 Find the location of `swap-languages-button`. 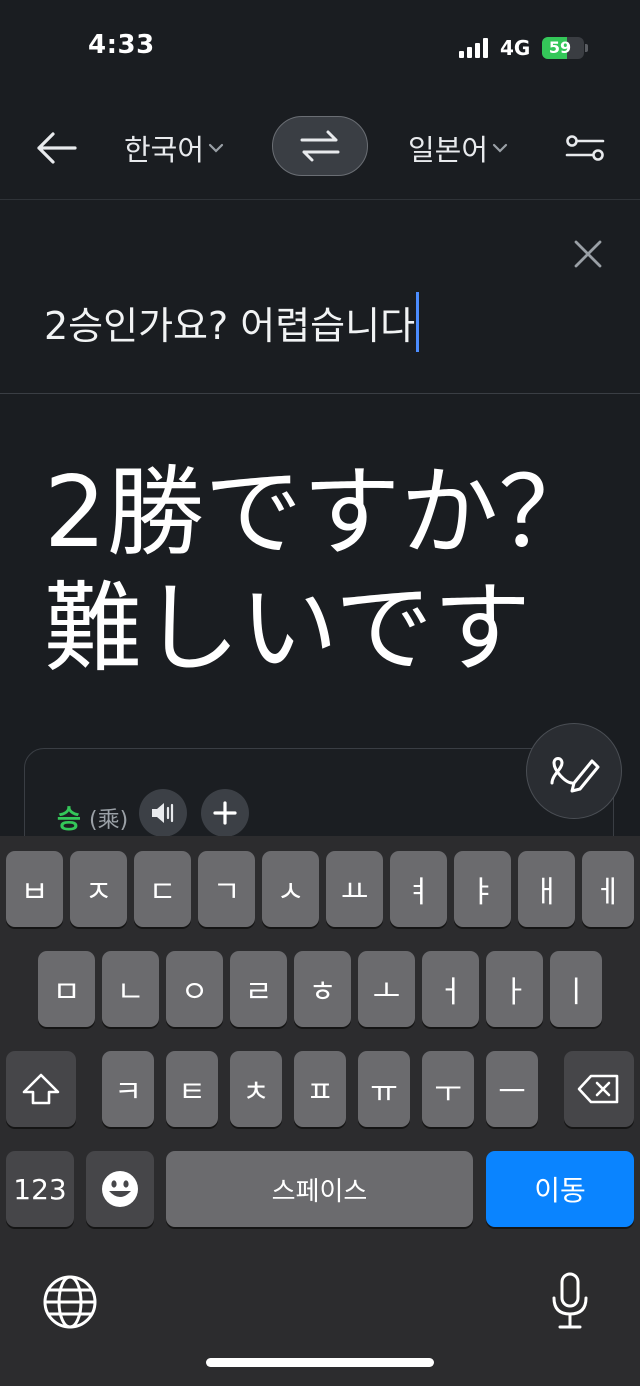

swap-languages-button is located at coordinates (320, 146).